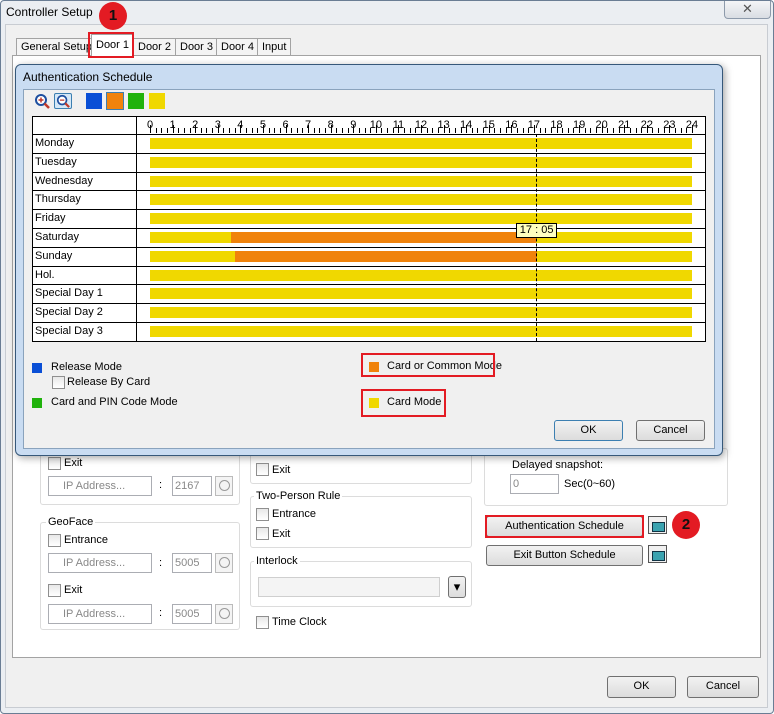  Describe the element at coordinates (54, 590) in the screenshot. I see `geoface-exit-checkbox` at that location.